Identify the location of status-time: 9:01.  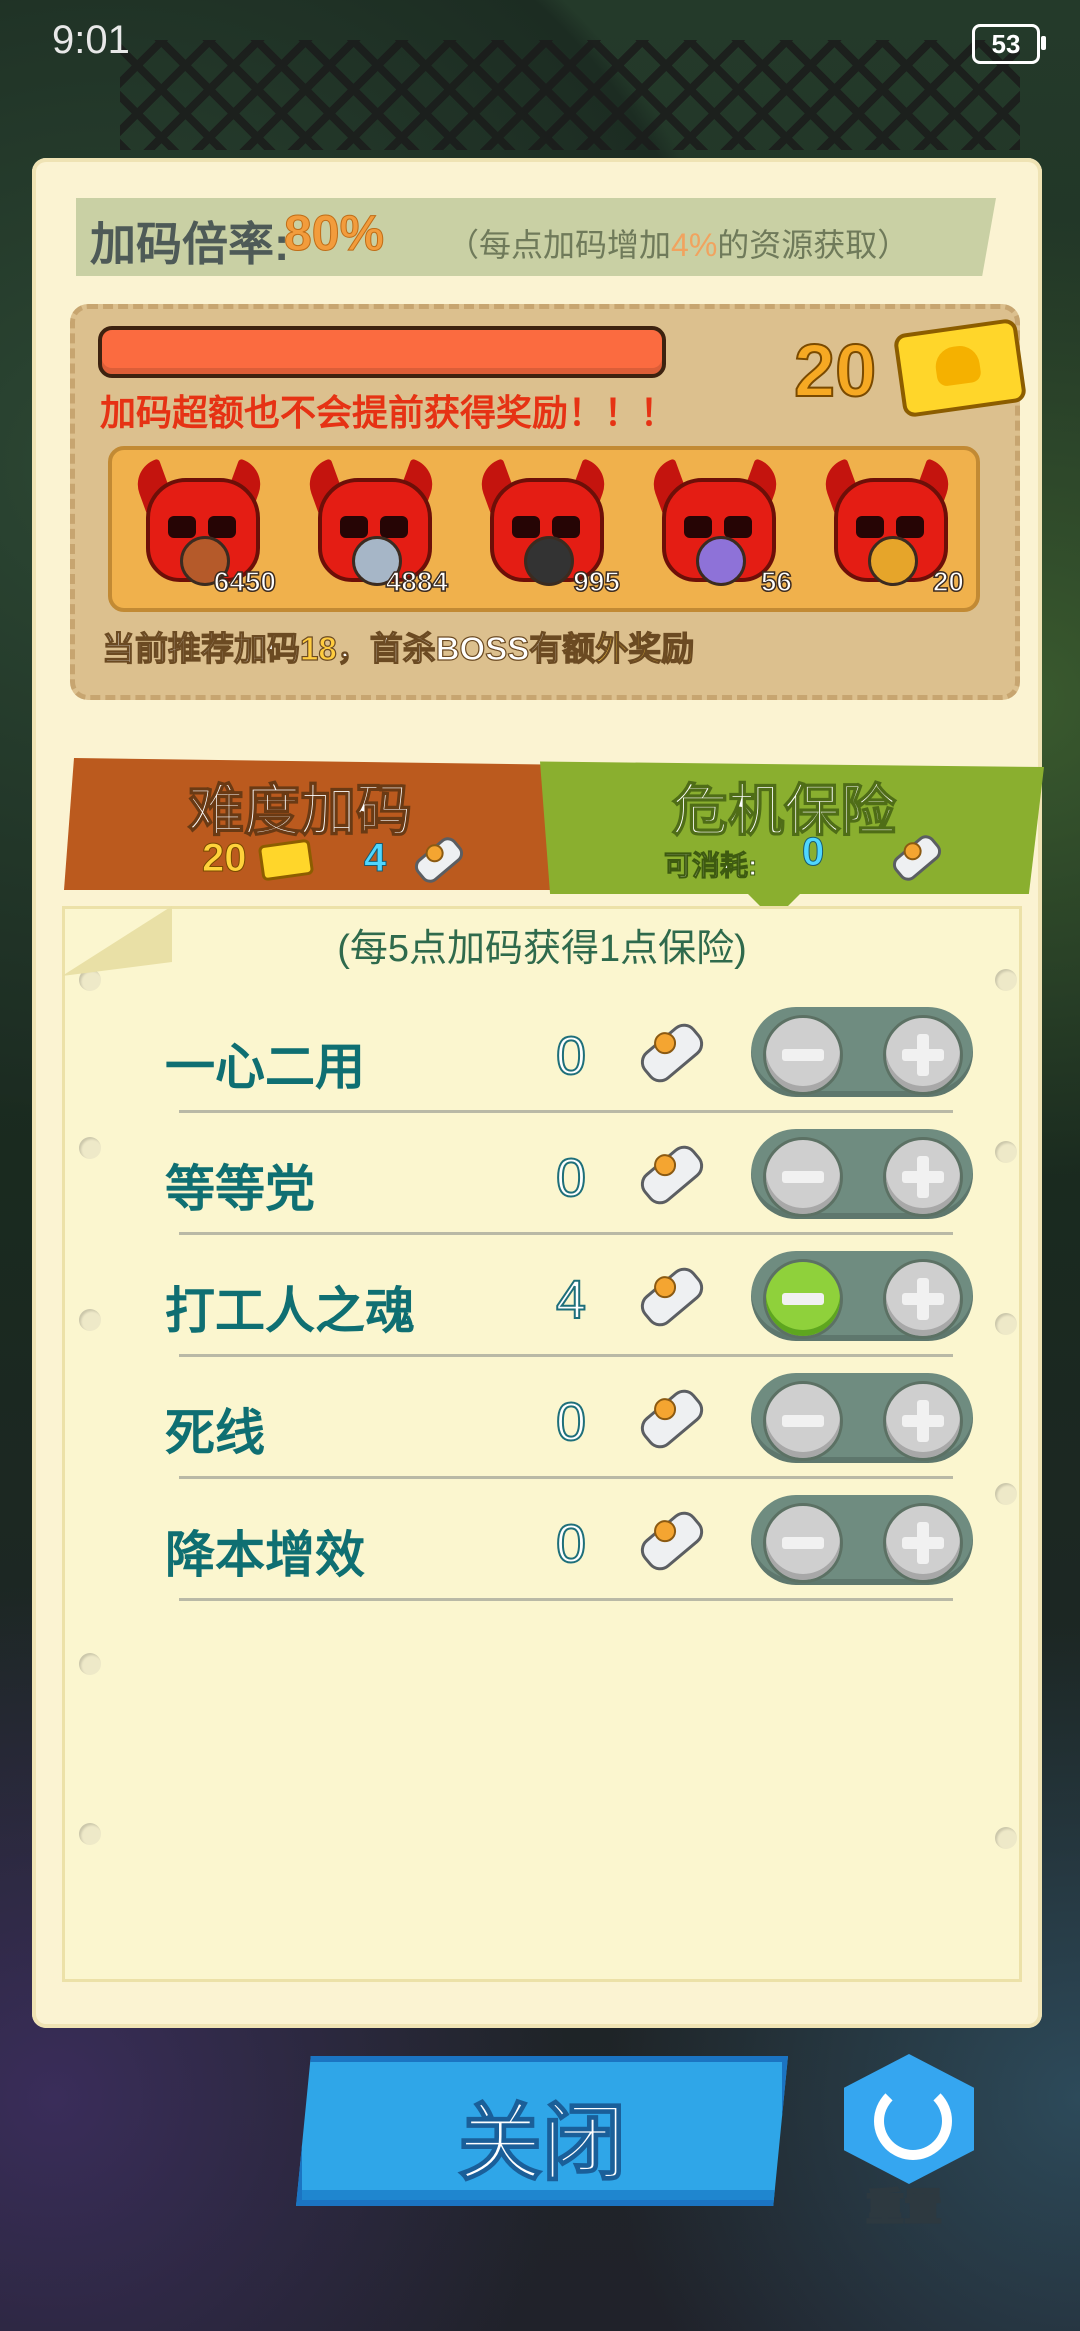
(91, 40).